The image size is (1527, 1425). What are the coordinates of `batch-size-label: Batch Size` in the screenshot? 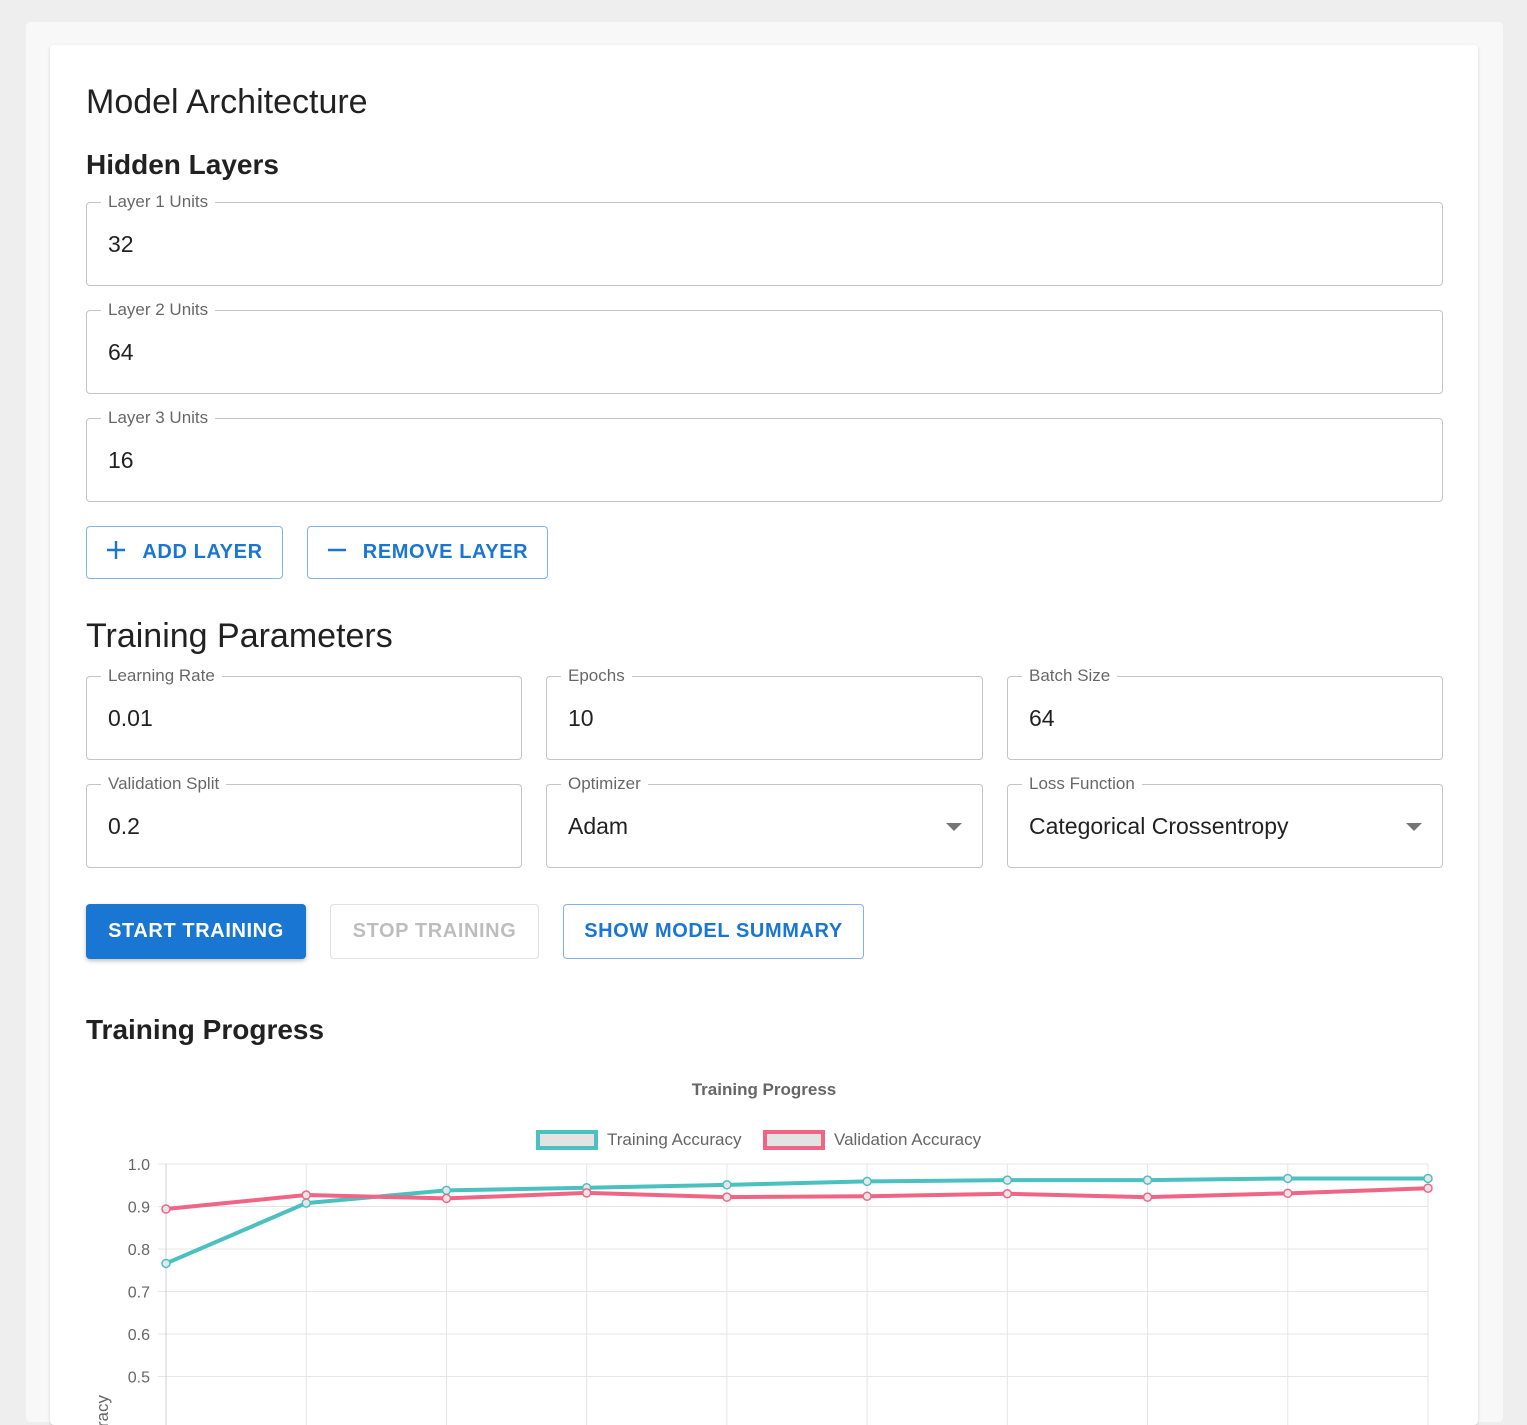 It's located at (1070, 676).